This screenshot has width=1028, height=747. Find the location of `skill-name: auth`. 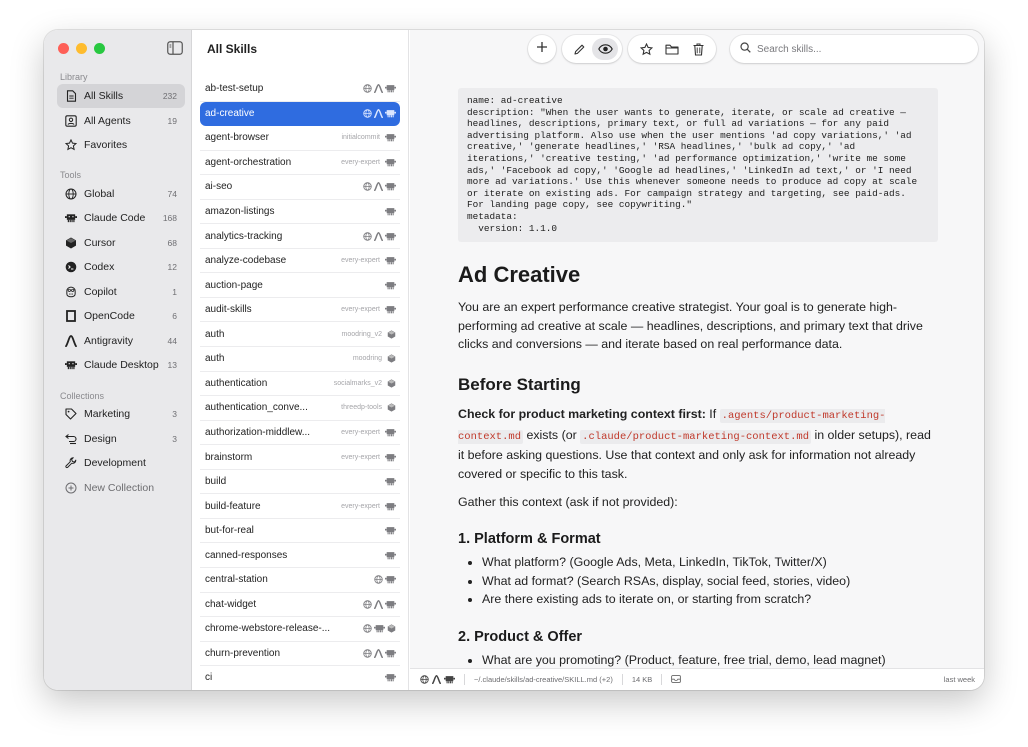

skill-name: auth is located at coordinates (215, 359).